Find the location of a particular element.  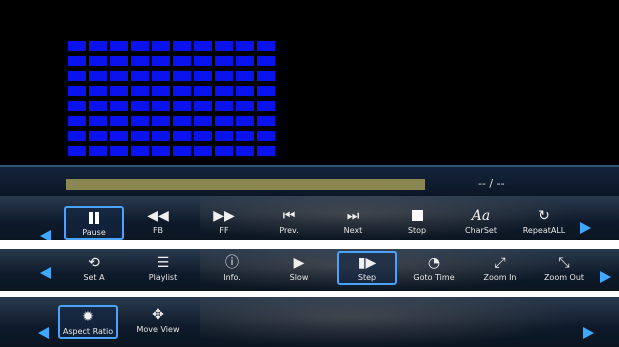

playlist-button: ☰ Playlist is located at coordinates (163, 270).